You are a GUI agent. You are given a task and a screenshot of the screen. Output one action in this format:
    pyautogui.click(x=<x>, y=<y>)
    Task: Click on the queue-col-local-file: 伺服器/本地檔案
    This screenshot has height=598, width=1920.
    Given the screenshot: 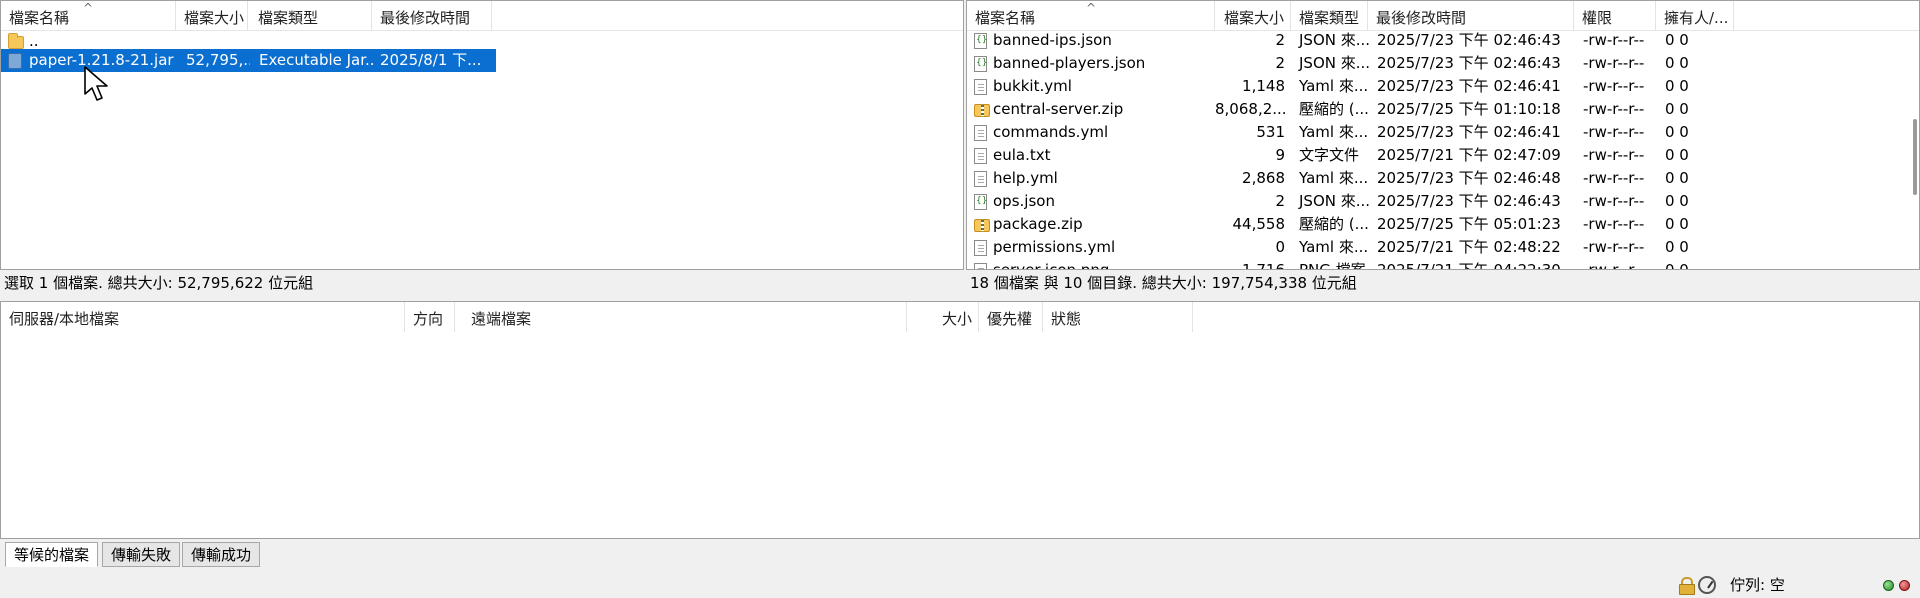 What is the action you would take?
    pyautogui.click(x=203, y=317)
    